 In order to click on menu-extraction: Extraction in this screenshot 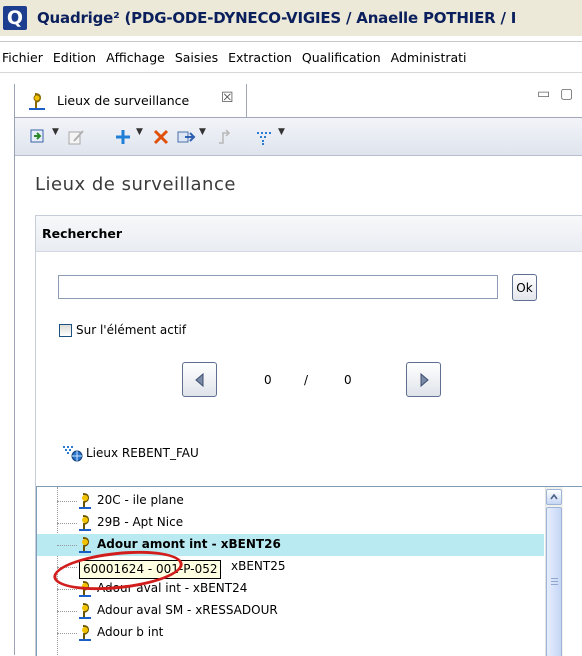, I will do `click(260, 57)`.